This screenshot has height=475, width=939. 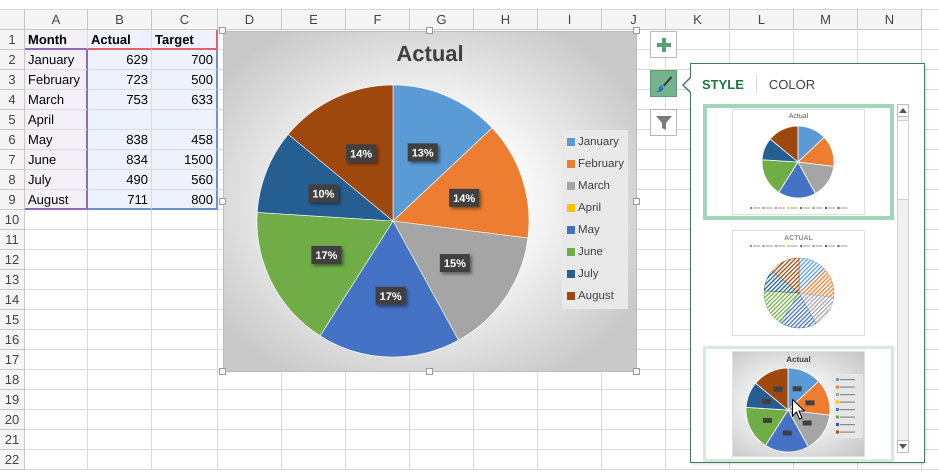 What do you see at coordinates (185, 60) in the screenshot?
I see `table-cell: 700` at bounding box center [185, 60].